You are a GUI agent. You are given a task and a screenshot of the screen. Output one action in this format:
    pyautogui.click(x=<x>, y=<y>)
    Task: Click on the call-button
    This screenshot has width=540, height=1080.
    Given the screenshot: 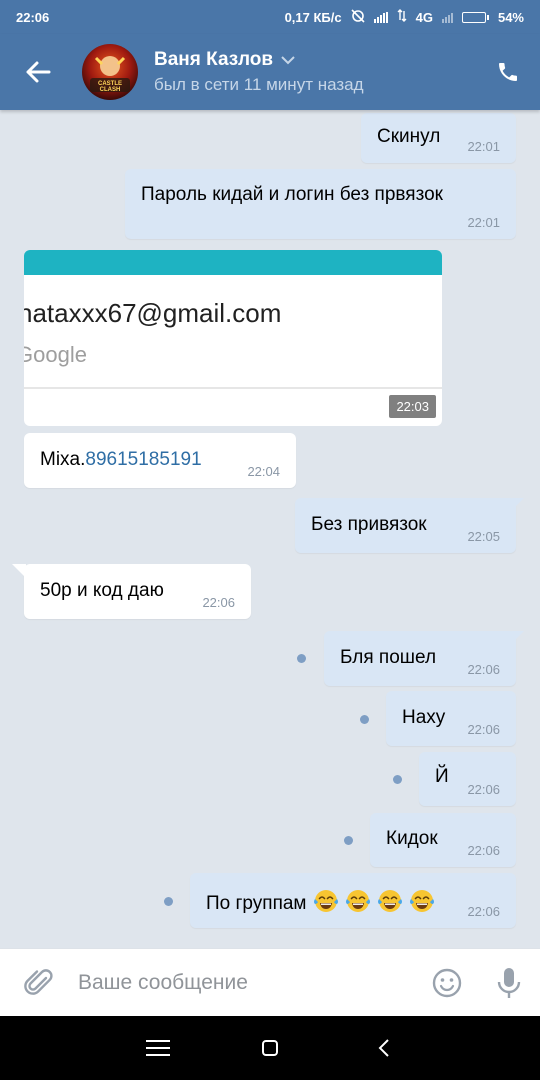 What is the action you would take?
    pyautogui.click(x=508, y=72)
    